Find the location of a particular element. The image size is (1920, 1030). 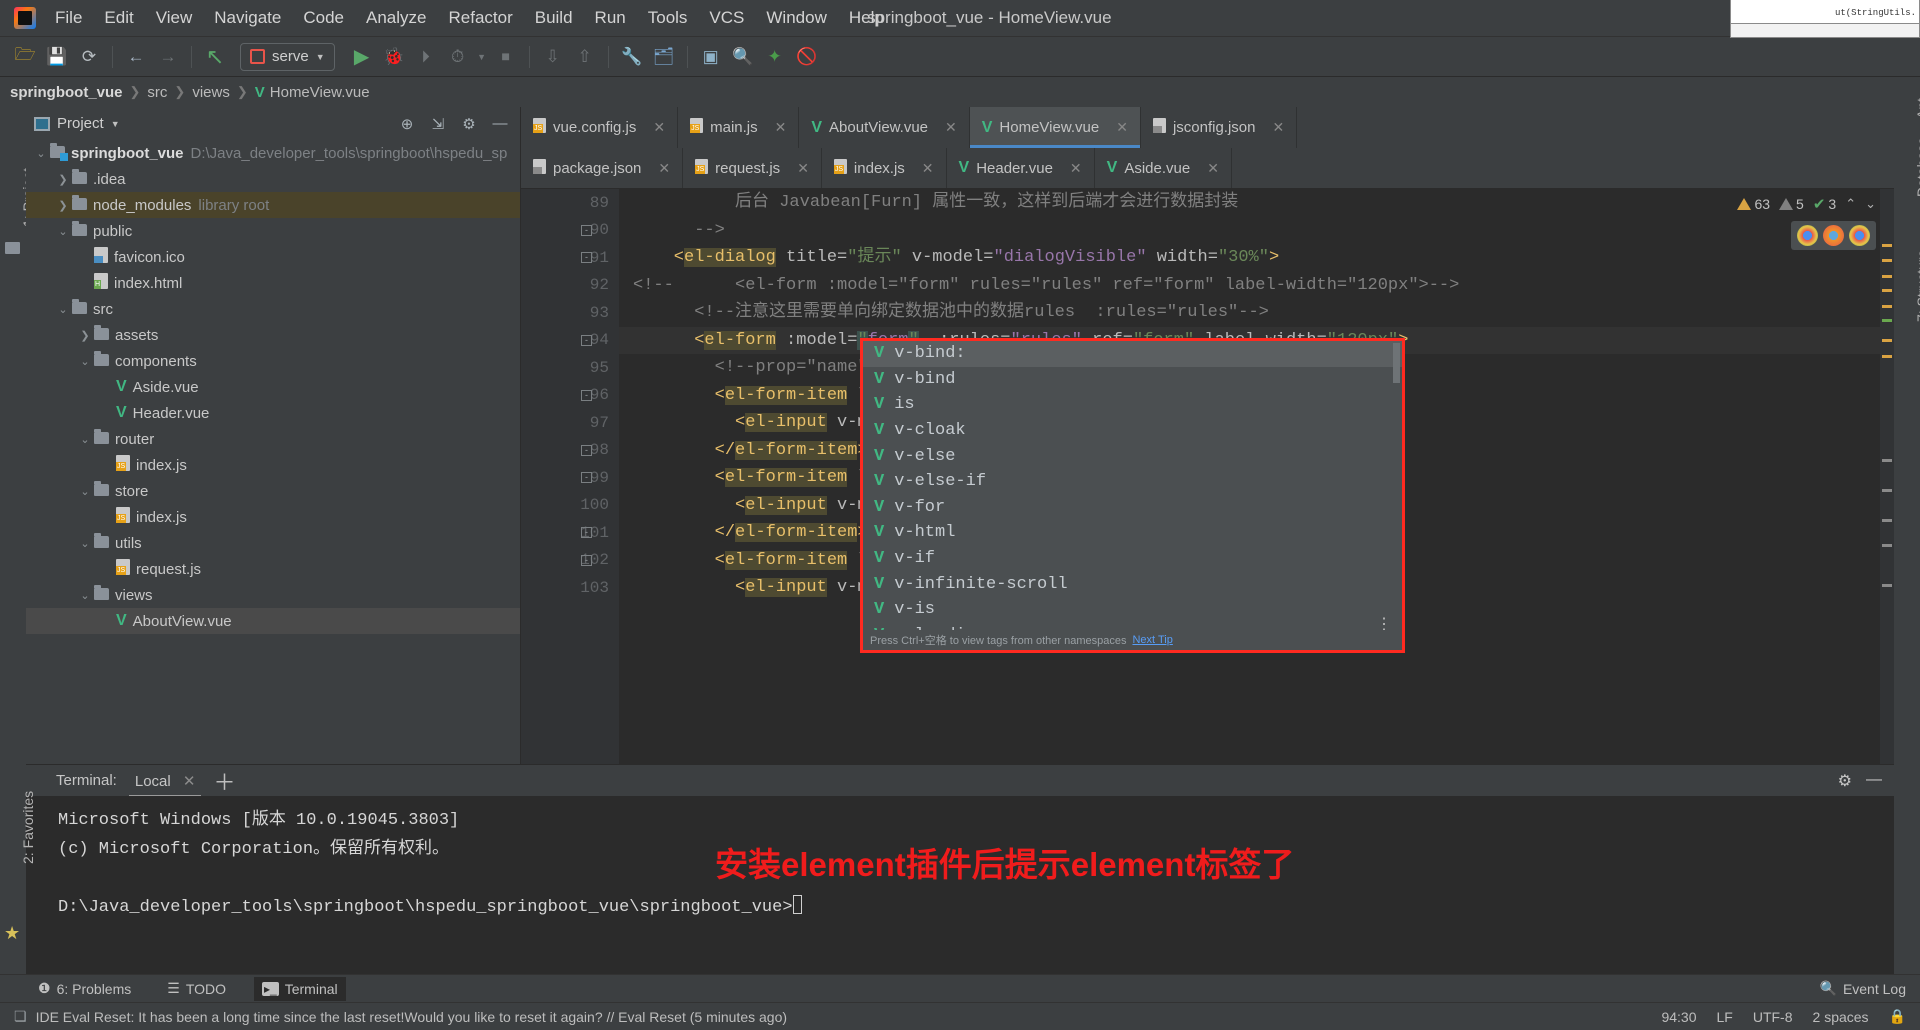

tree-node-aside-vue: V Aside.vue is located at coordinates (273, 387).